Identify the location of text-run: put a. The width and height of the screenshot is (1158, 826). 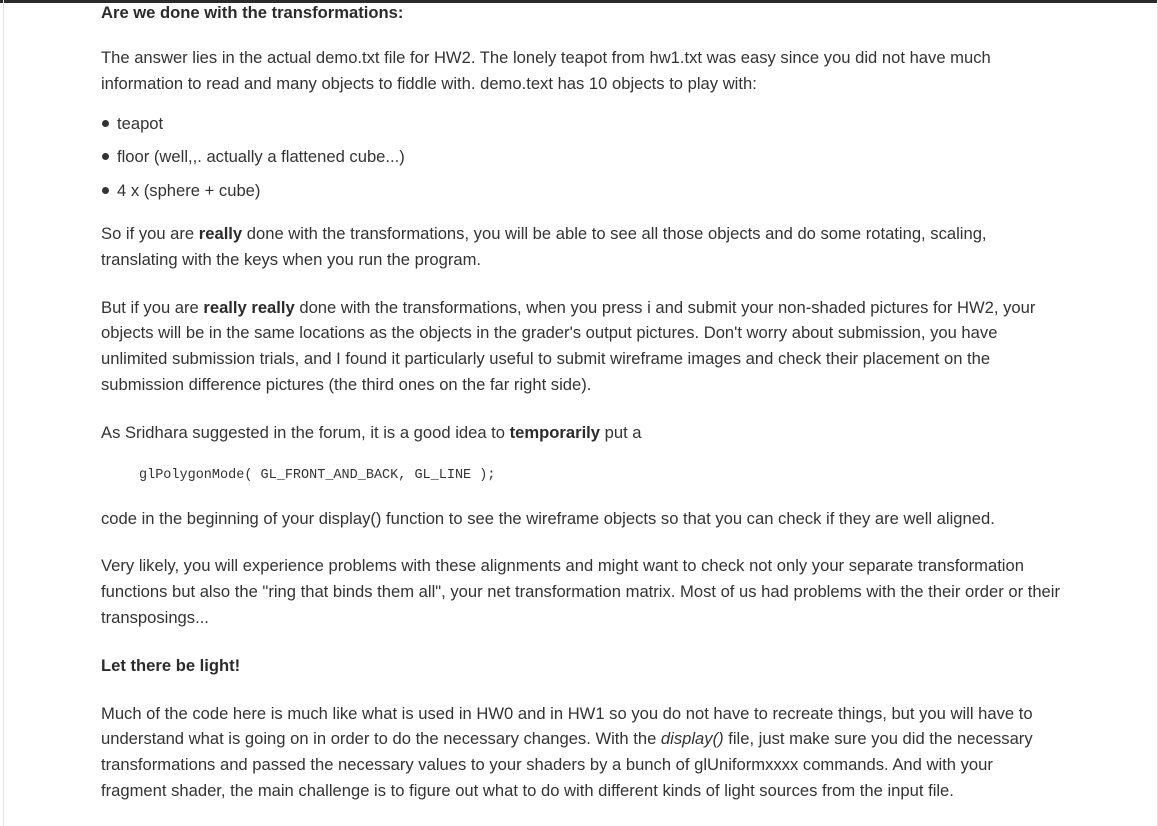
(621, 432).